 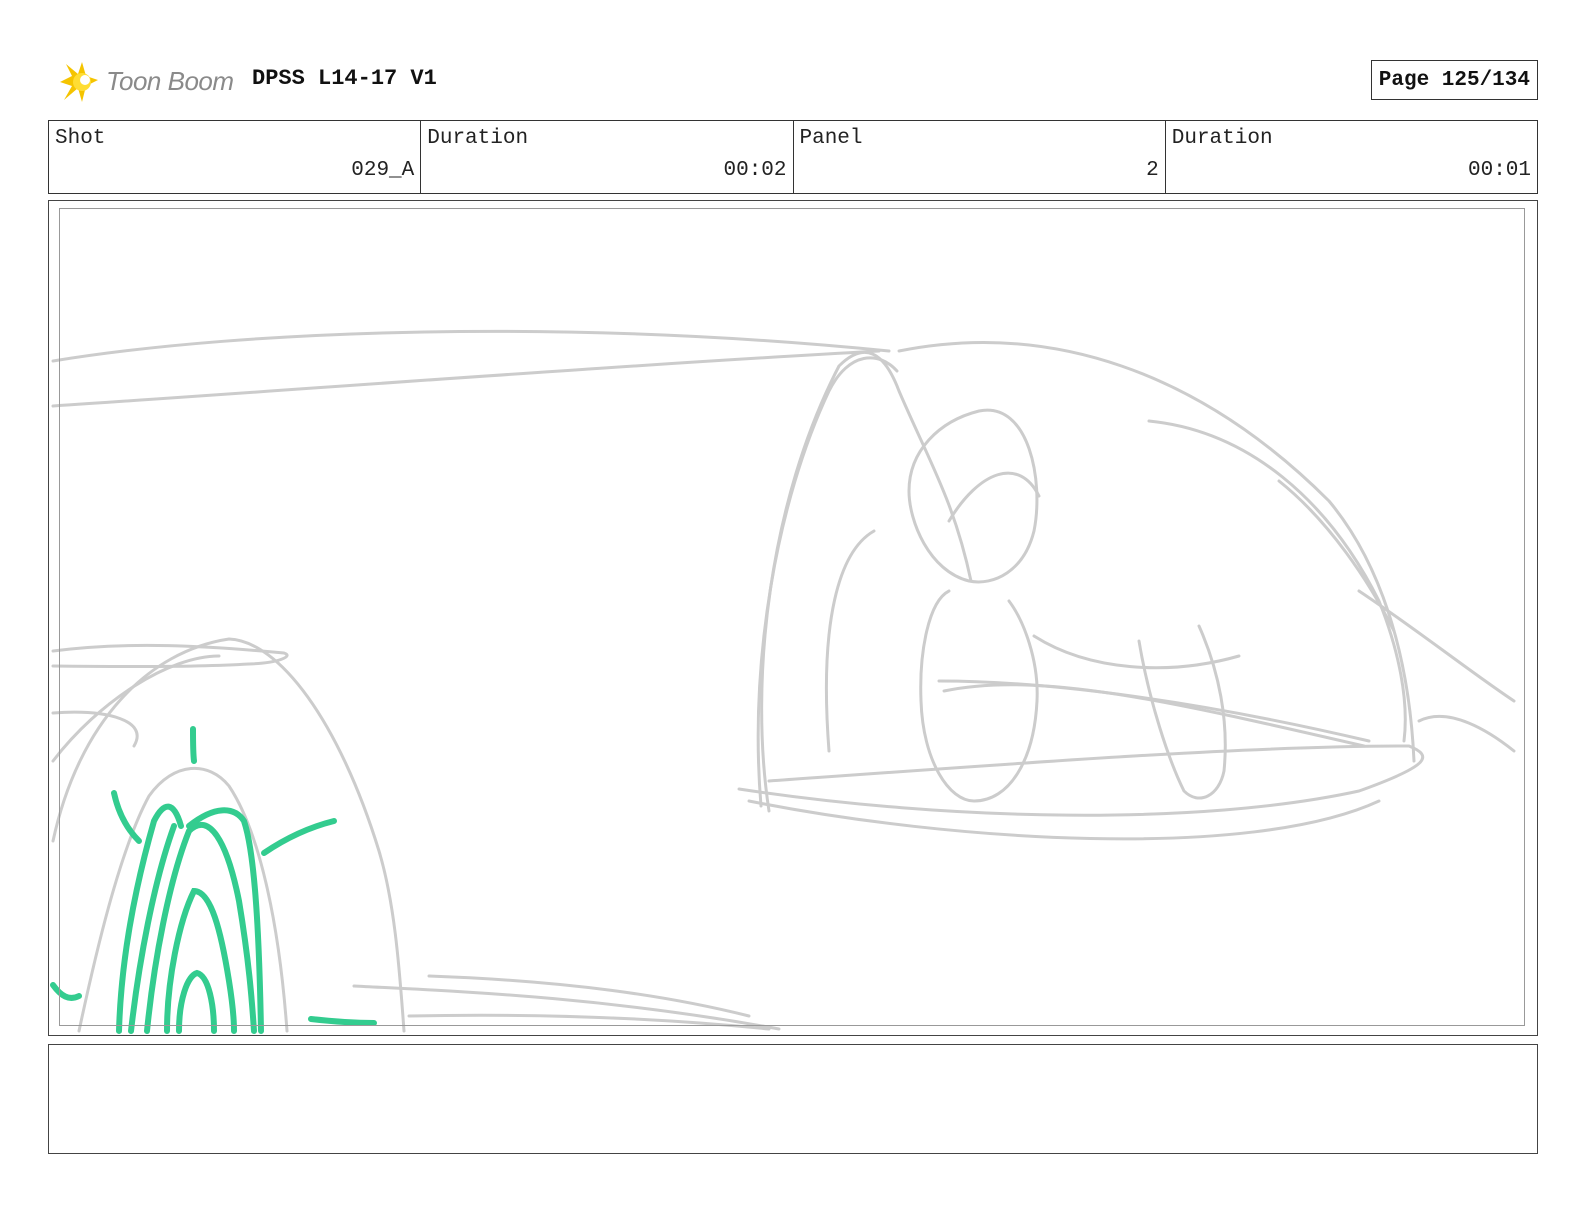 I want to click on shot-duration-value: 00:02, so click(x=755, y=170).